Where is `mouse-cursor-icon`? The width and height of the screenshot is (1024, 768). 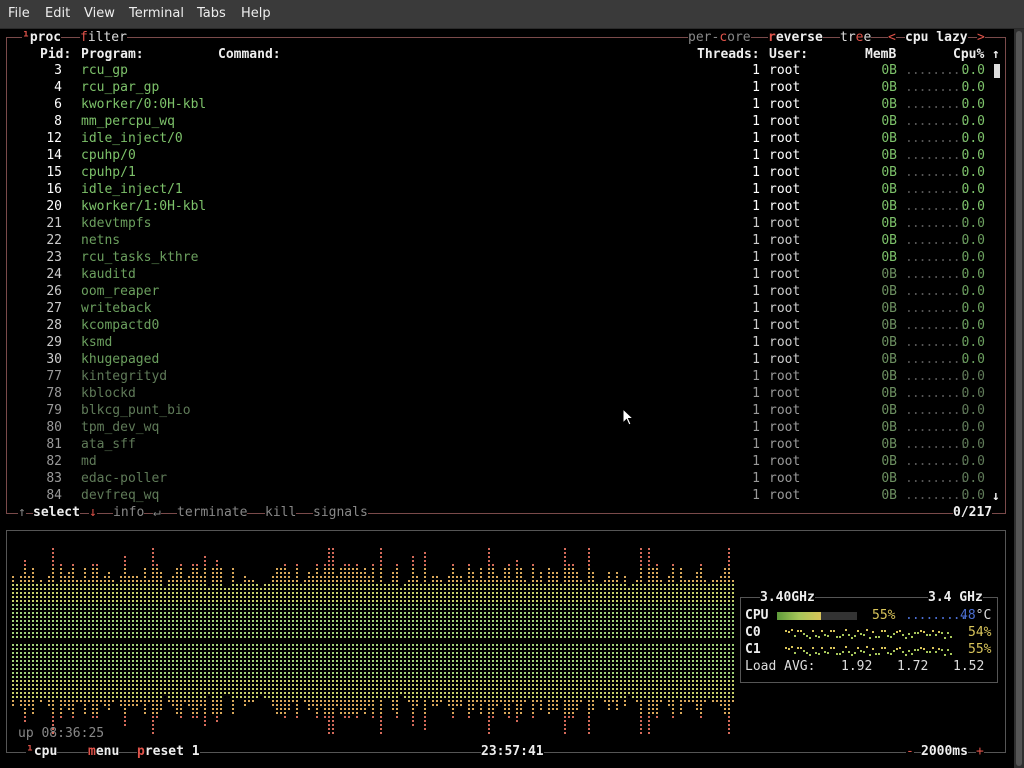
mouse-cursor-icon is located at coordinates (628, 417).